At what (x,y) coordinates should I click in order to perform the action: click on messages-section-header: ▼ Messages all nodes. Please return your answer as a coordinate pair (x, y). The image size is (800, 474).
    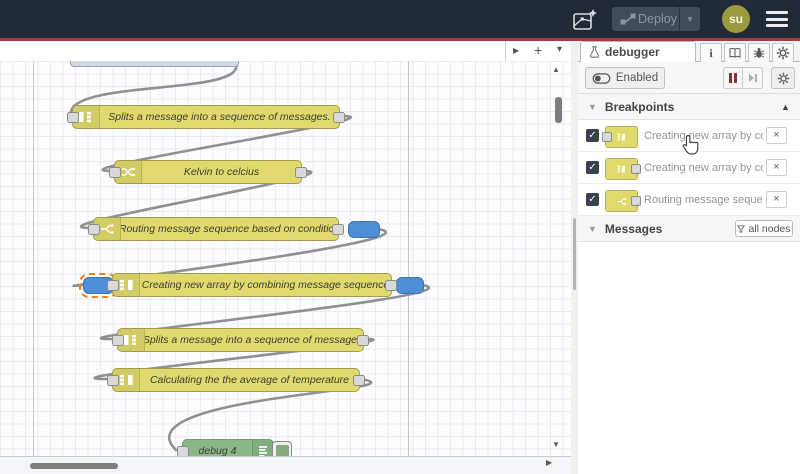
    Looking at the image, I should click on (689, 229).